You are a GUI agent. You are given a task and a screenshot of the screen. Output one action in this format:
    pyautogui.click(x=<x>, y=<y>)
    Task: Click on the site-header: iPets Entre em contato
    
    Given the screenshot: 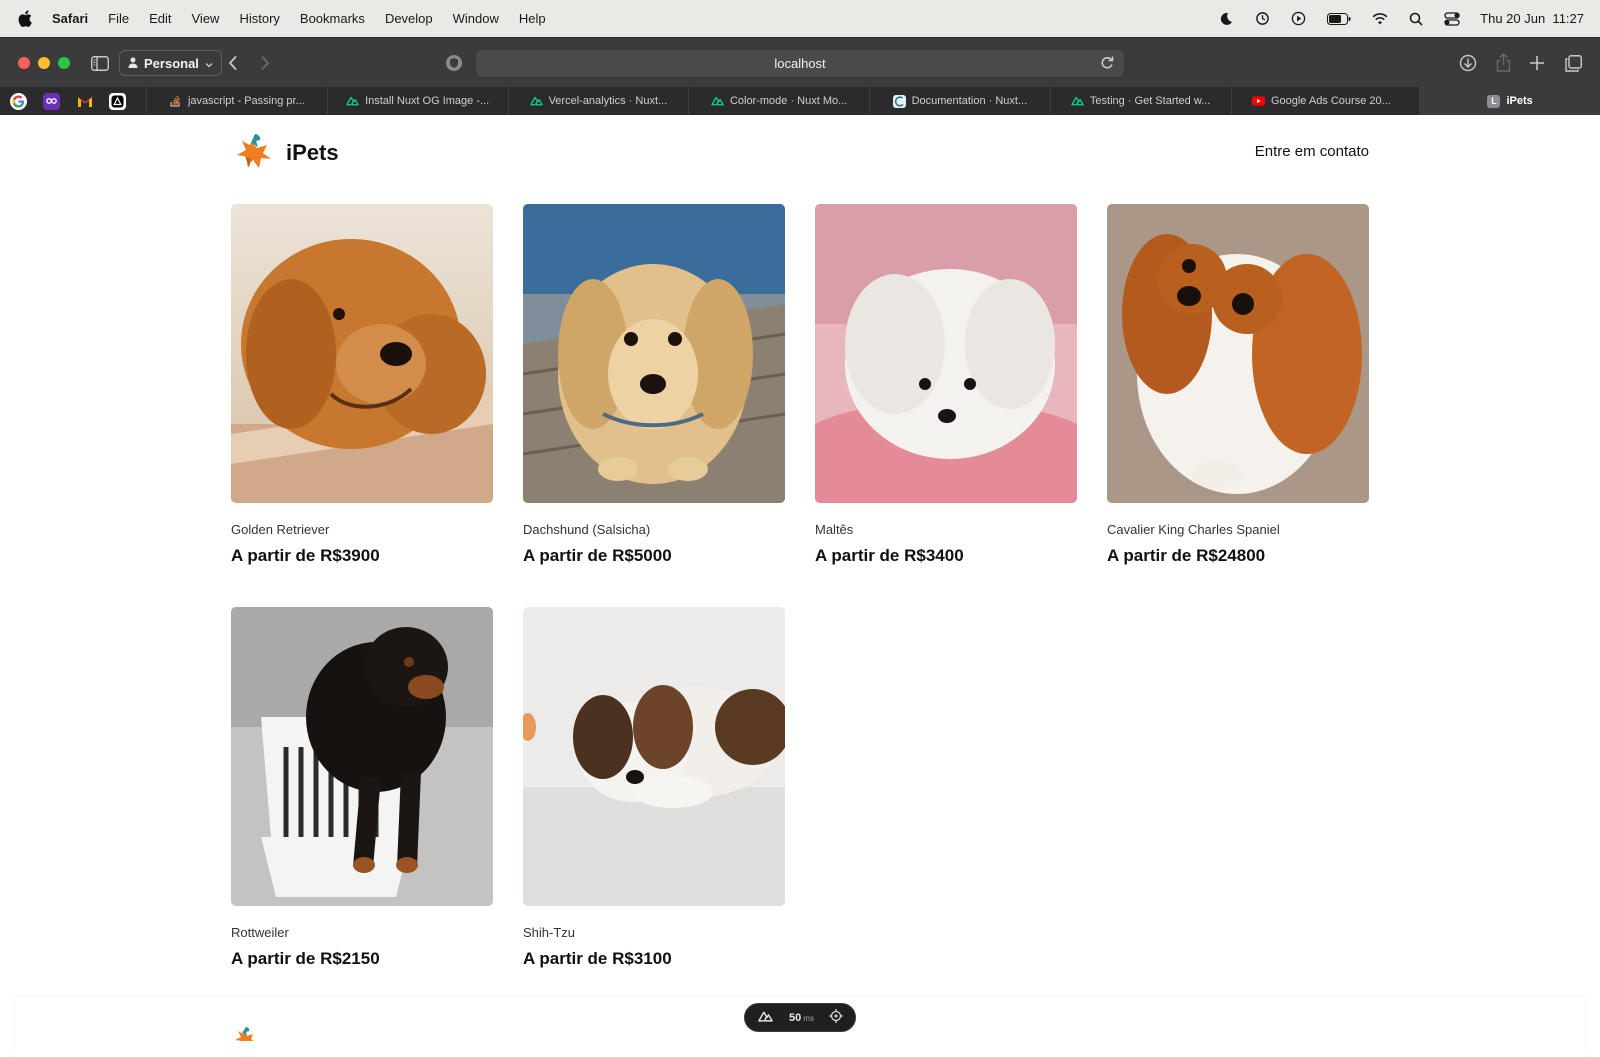 What is the action you would take?
    pyautogui.click(x=800, y=153)
    